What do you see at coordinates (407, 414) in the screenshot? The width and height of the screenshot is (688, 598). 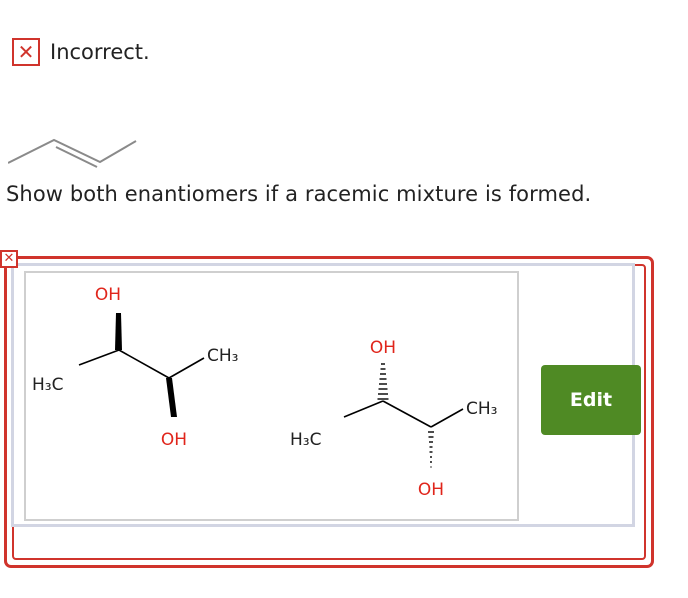 I see `mol2-bond-middle` at bounding box center [407, 414].